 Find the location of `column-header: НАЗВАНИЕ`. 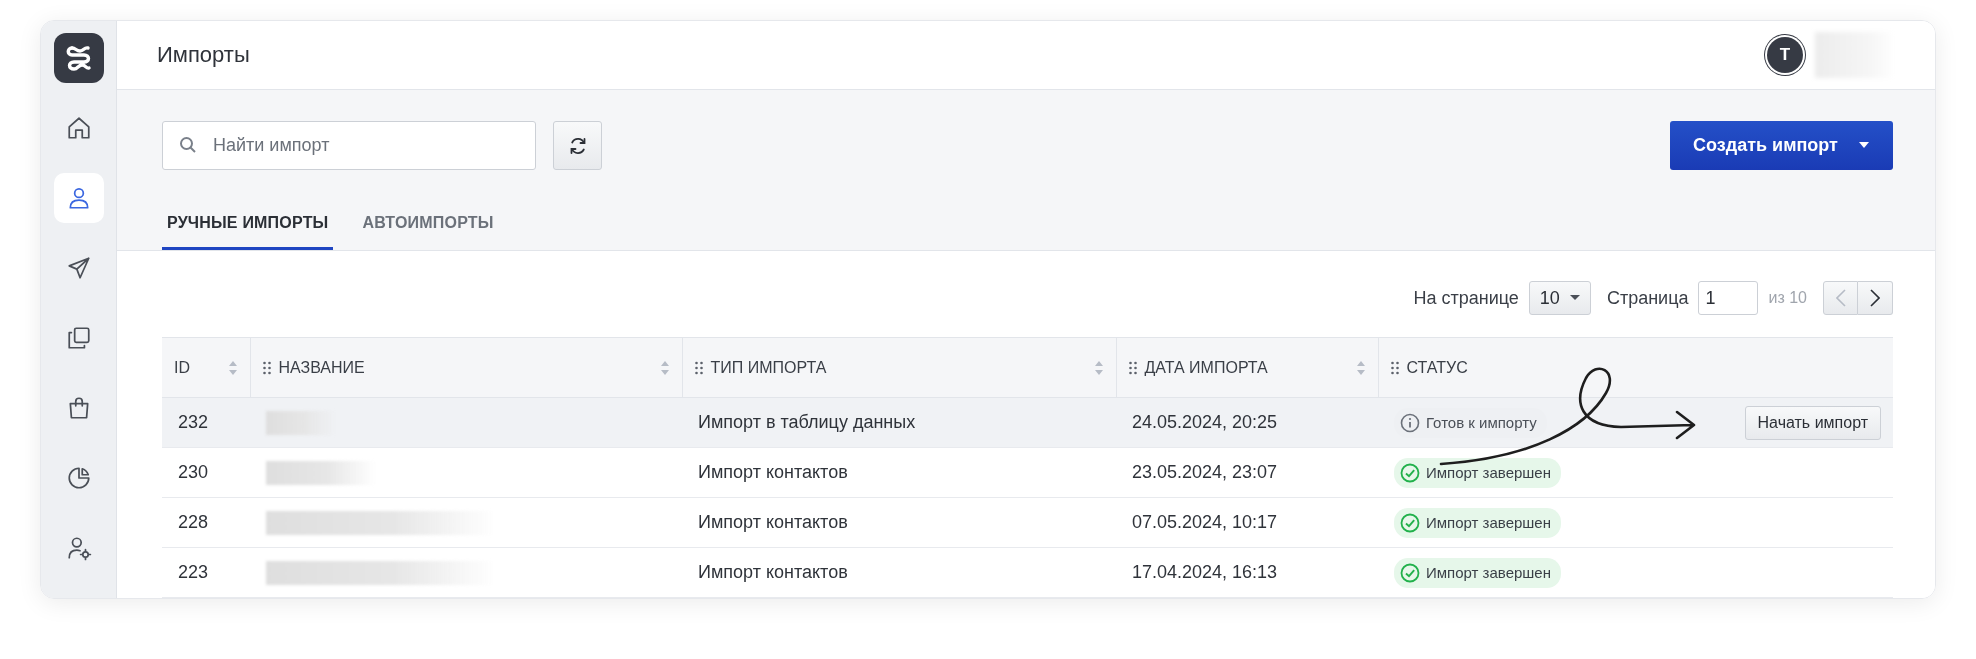

column-header: НАЗВАНИЕ is located at coordinates (322, 367).